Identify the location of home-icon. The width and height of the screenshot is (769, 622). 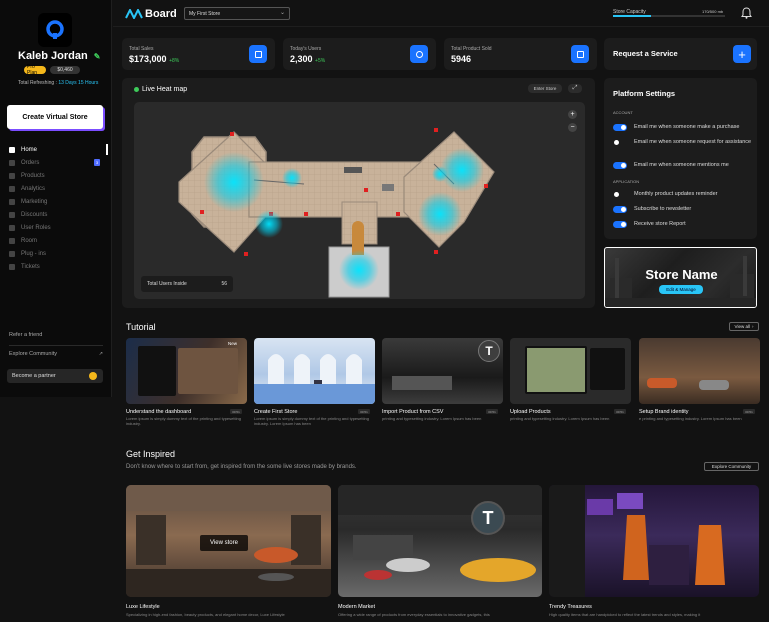
(12, 149).